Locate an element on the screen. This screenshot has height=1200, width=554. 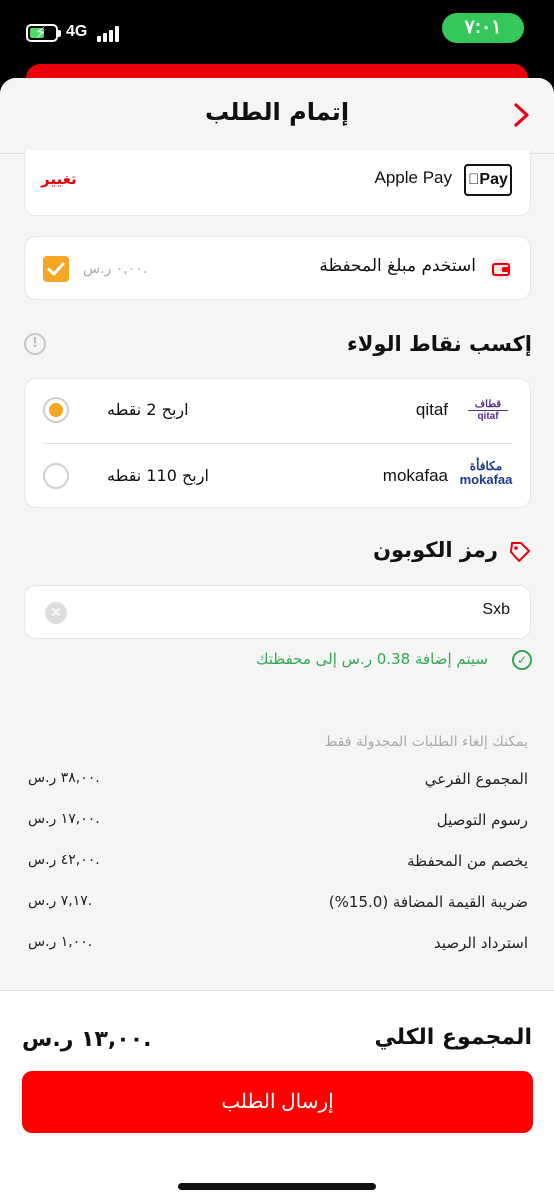
battery-charging-icon: ⚡ is located at coordinates (43, 32).